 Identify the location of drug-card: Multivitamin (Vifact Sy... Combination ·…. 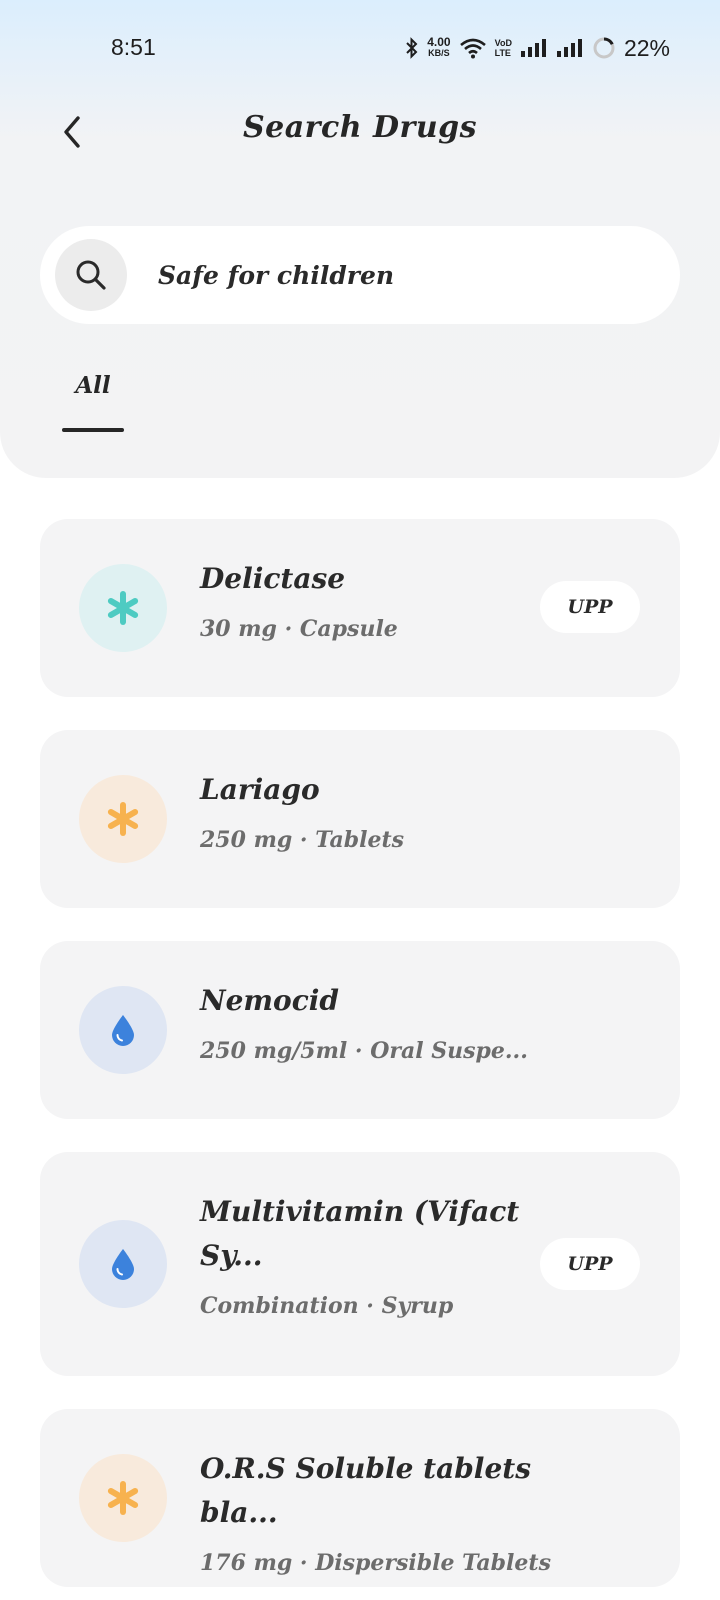
(360, 1264).